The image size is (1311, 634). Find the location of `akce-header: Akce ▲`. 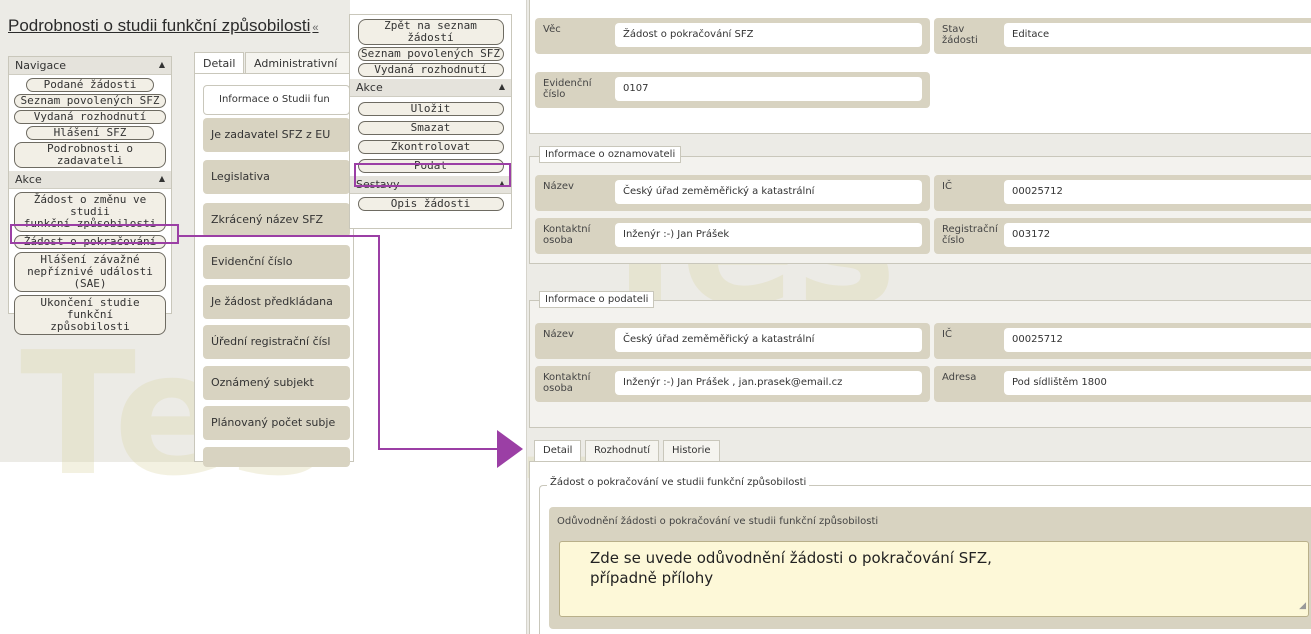

akce-header: Akce ▲ is located at coordinates (430, 88).